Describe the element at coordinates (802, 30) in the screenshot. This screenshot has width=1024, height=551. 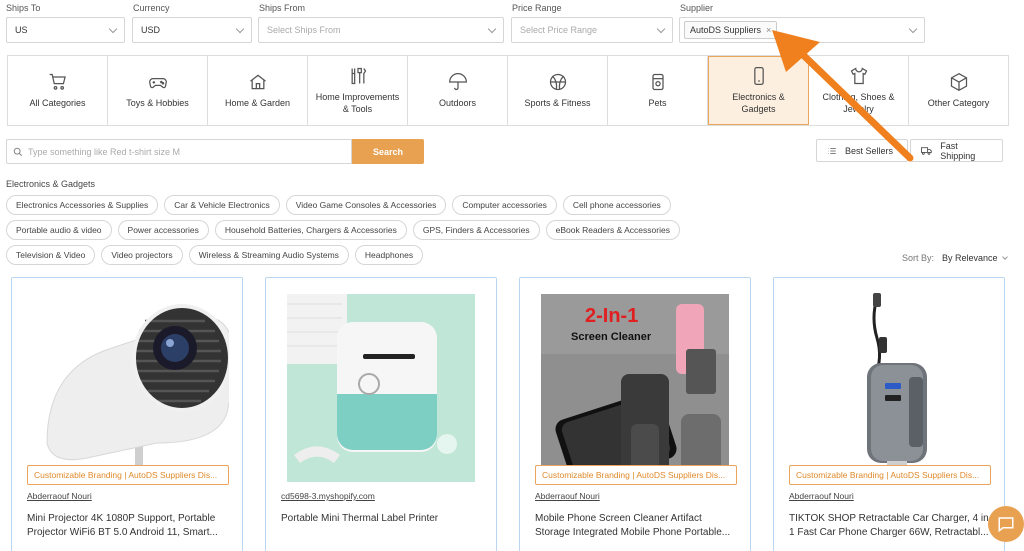
I see `supplier-select: AutoDS Suppliers ×` at that location.